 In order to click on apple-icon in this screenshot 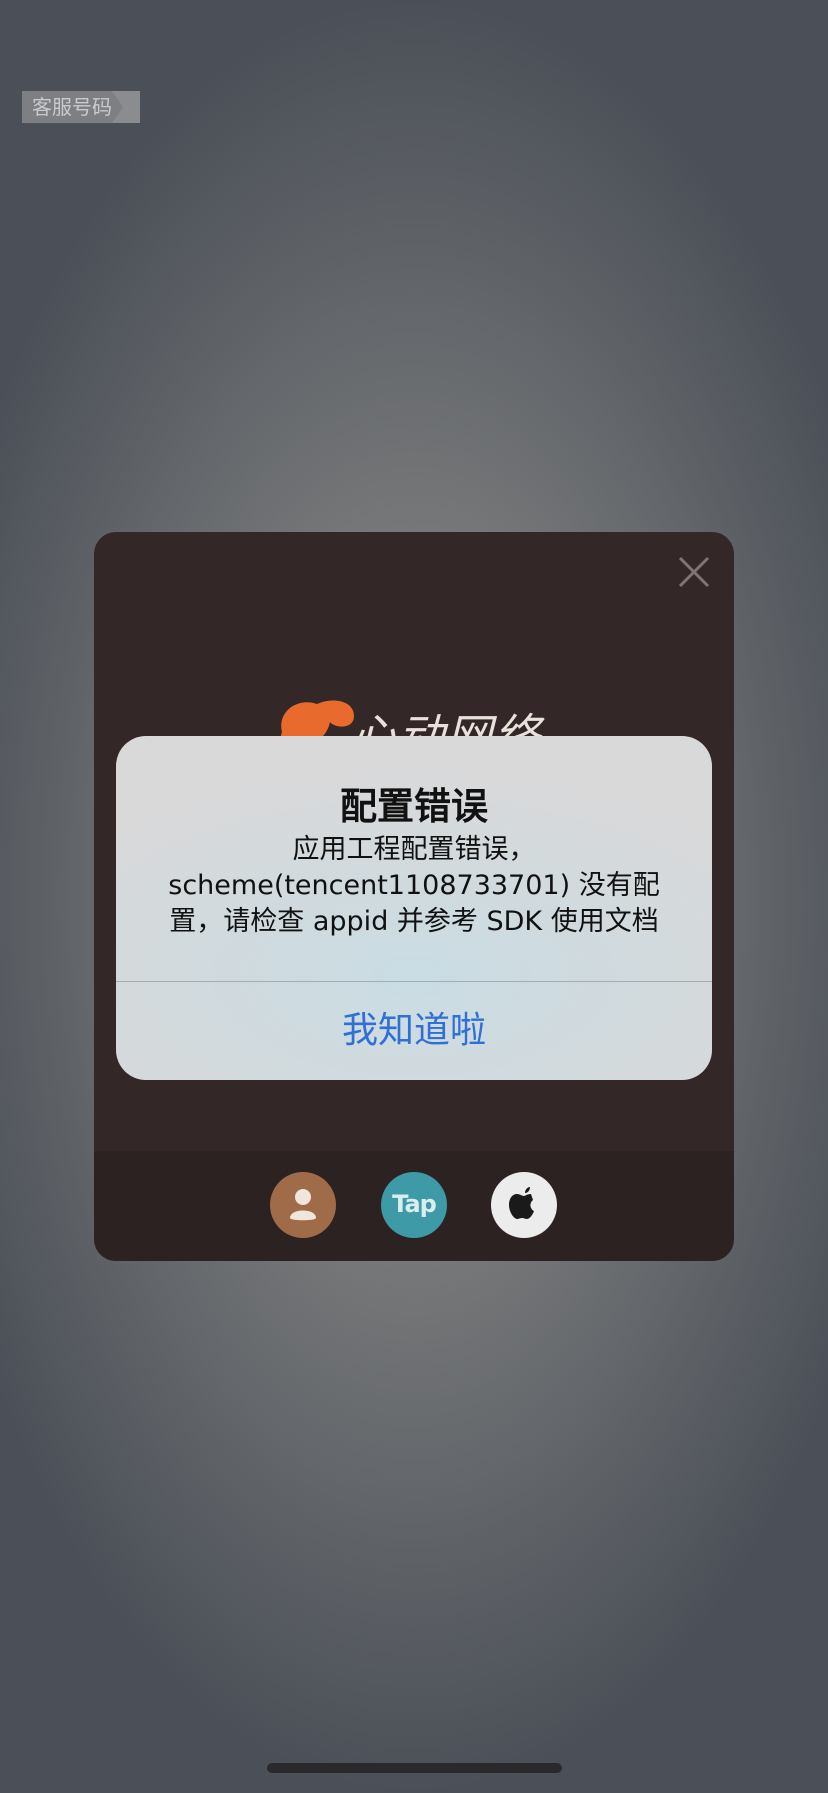, I will do `click(521, 1203)`.